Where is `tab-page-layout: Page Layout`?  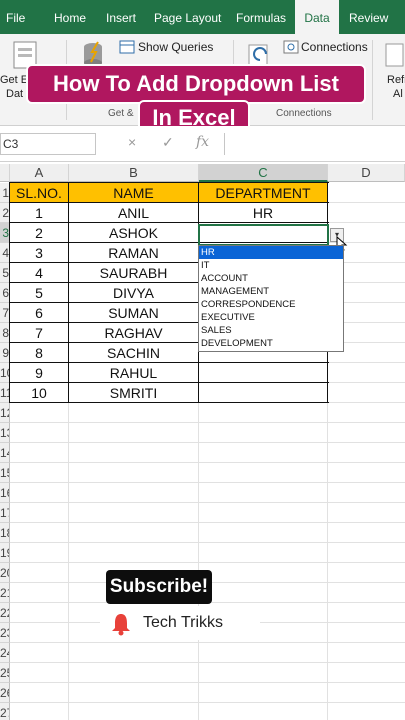
tab-page-layout: Page Layout is located at coordinates (187, 17).